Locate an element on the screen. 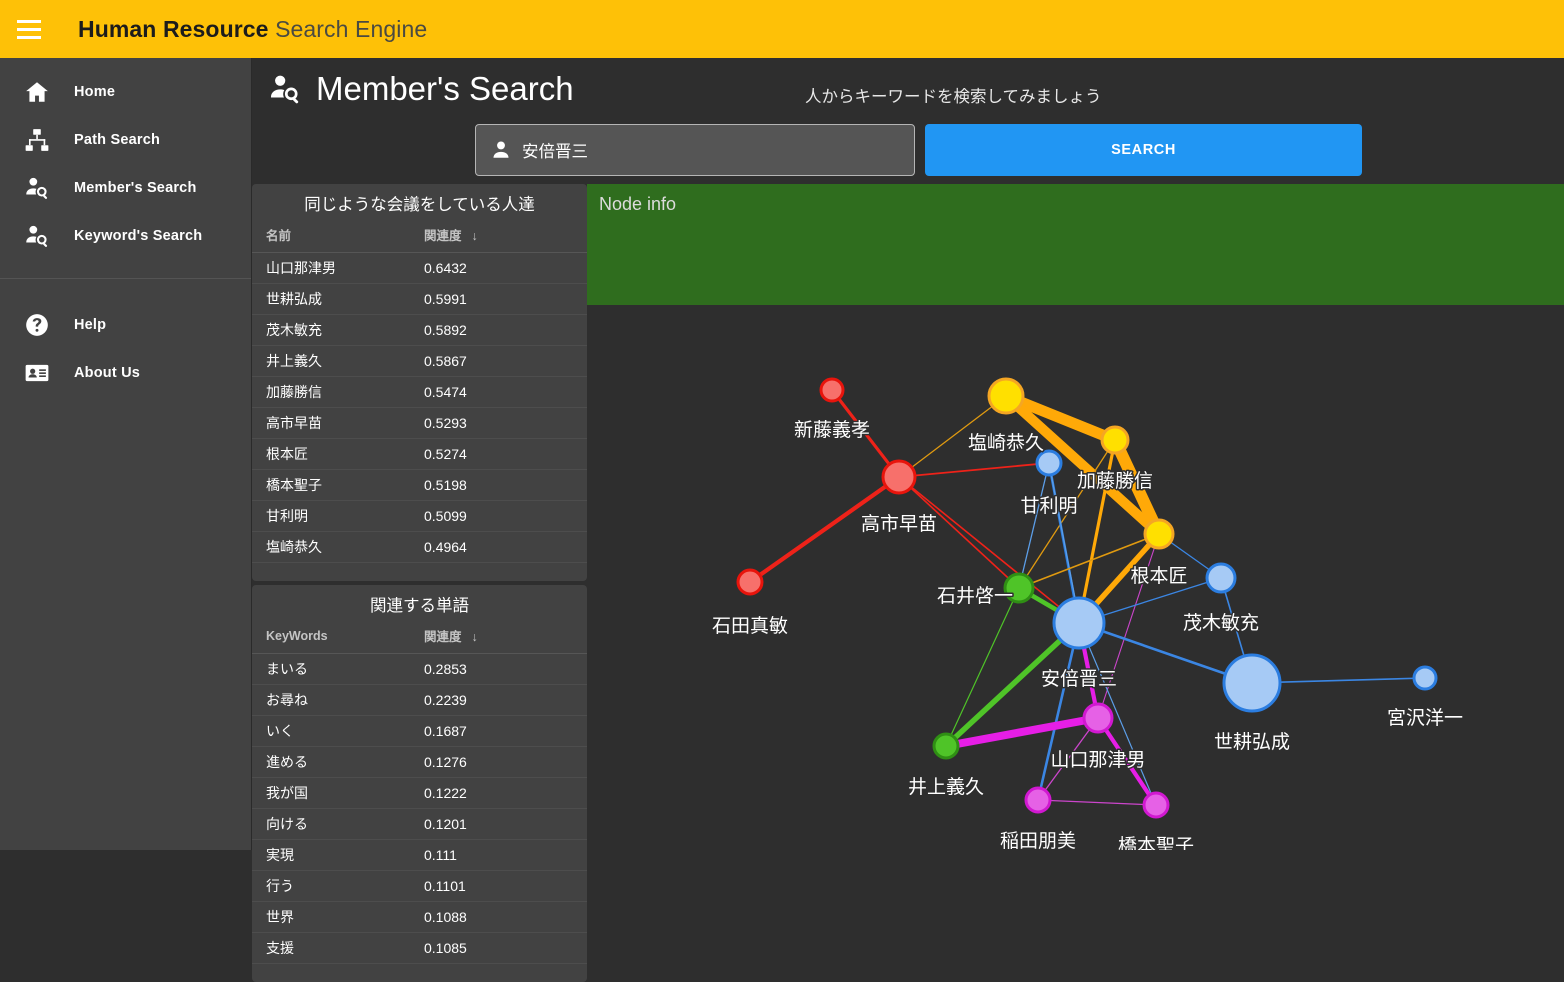 The height and width of the screenshot is (982, 1564). graph-node-label: 宮沢洋一 is located at coordinates (1425, 718).